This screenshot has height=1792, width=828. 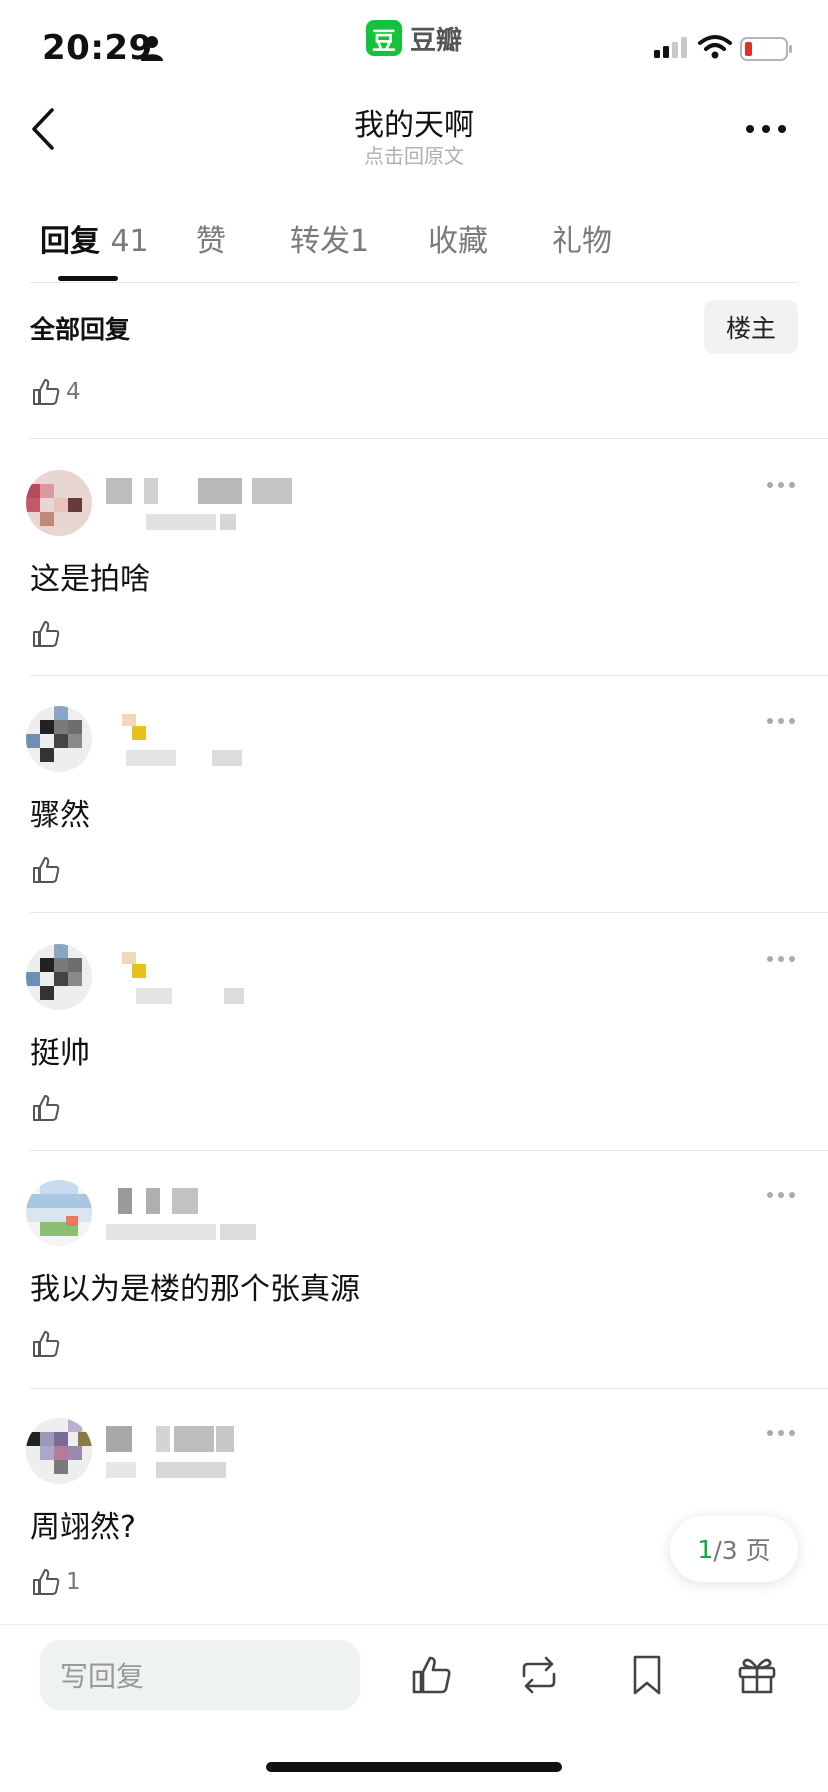 What do you see at coordinates (70, 241) in the screenshot?
I see `tab-label: 回复` at bounding box center [70, 241].